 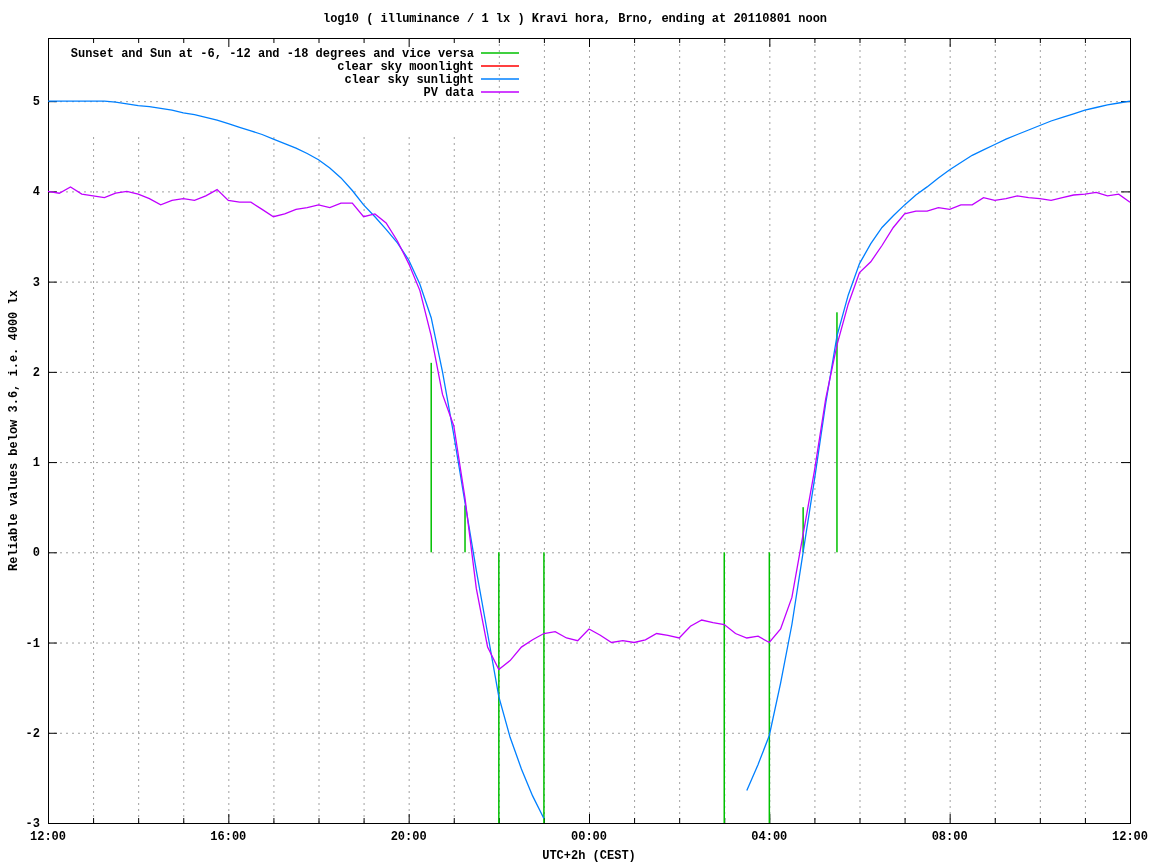 What do you see at coordinates (36, 463) in the screenshot?
I see `y-tick-label: 1` at bounding box center [36, 463].